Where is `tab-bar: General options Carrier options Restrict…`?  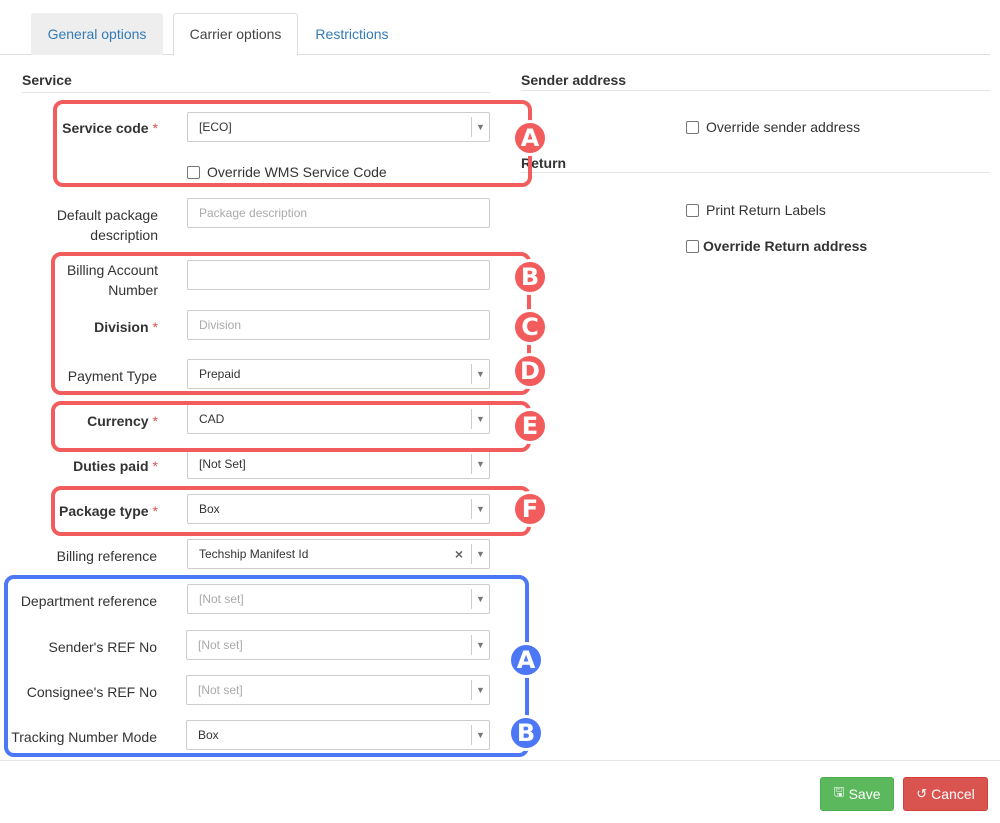 tab-bar: General options Carrier options Restrict… is located at coordinates (495, 28).